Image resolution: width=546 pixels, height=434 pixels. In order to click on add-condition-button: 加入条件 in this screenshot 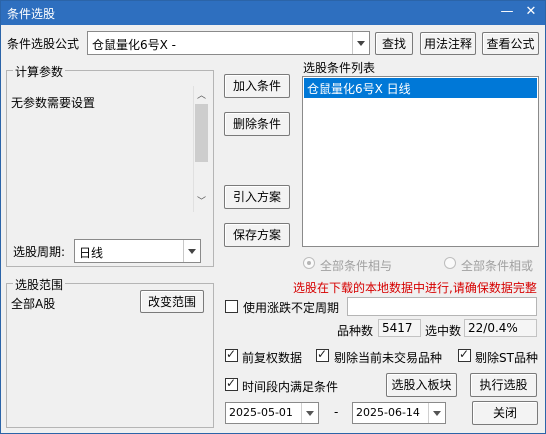, I will do `click(257, 86)`.